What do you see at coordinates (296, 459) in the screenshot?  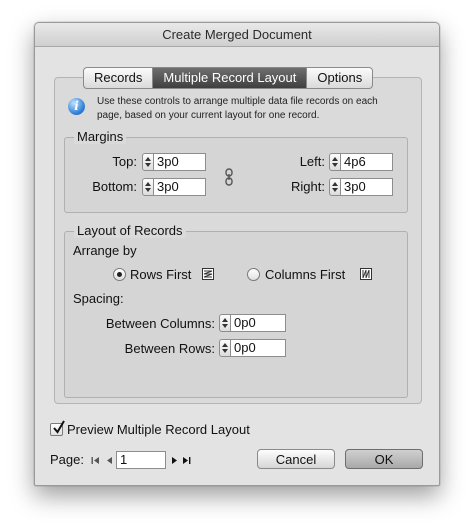 I see `cancel-button: Cancel` at bounding box center [296, 459].